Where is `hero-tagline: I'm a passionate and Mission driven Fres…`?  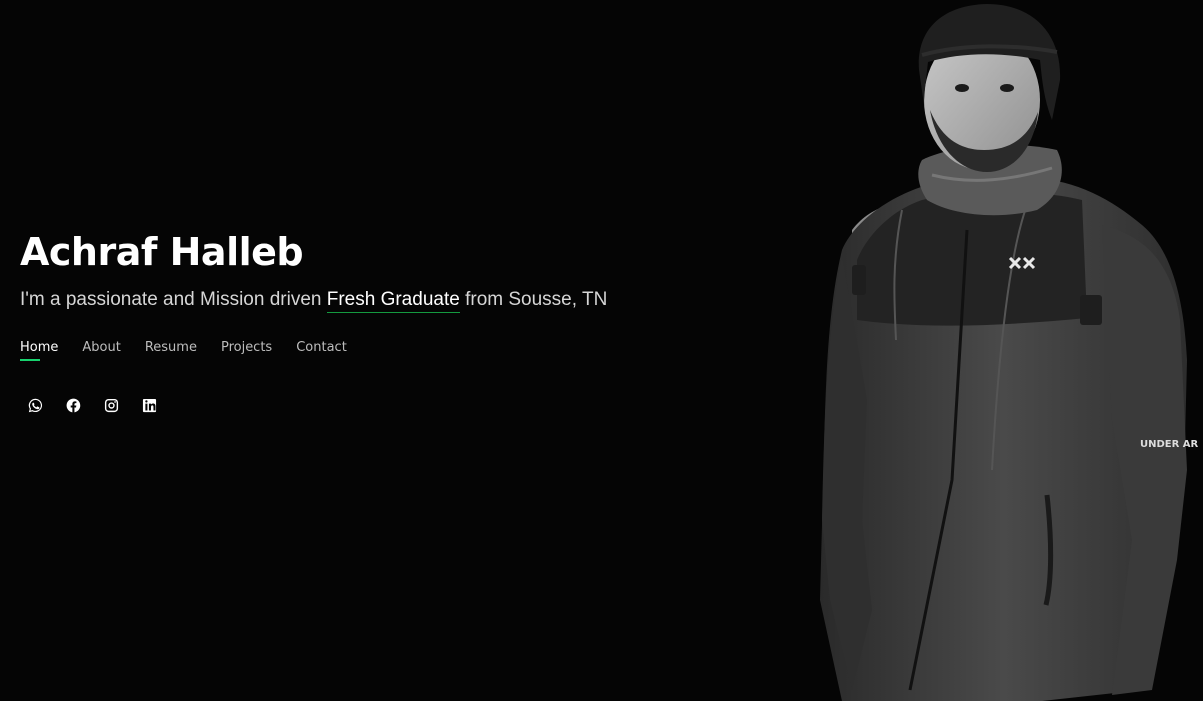 hero-tagline: I'm a passionate and Mission driven Fres… is located at coordinates (313, 300).